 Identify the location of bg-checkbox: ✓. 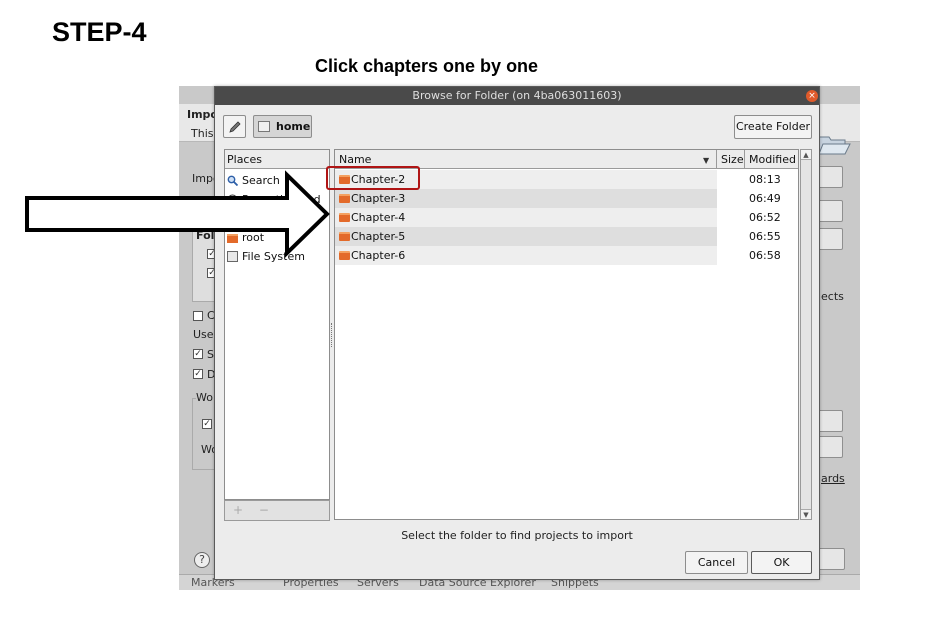
(207, 424).